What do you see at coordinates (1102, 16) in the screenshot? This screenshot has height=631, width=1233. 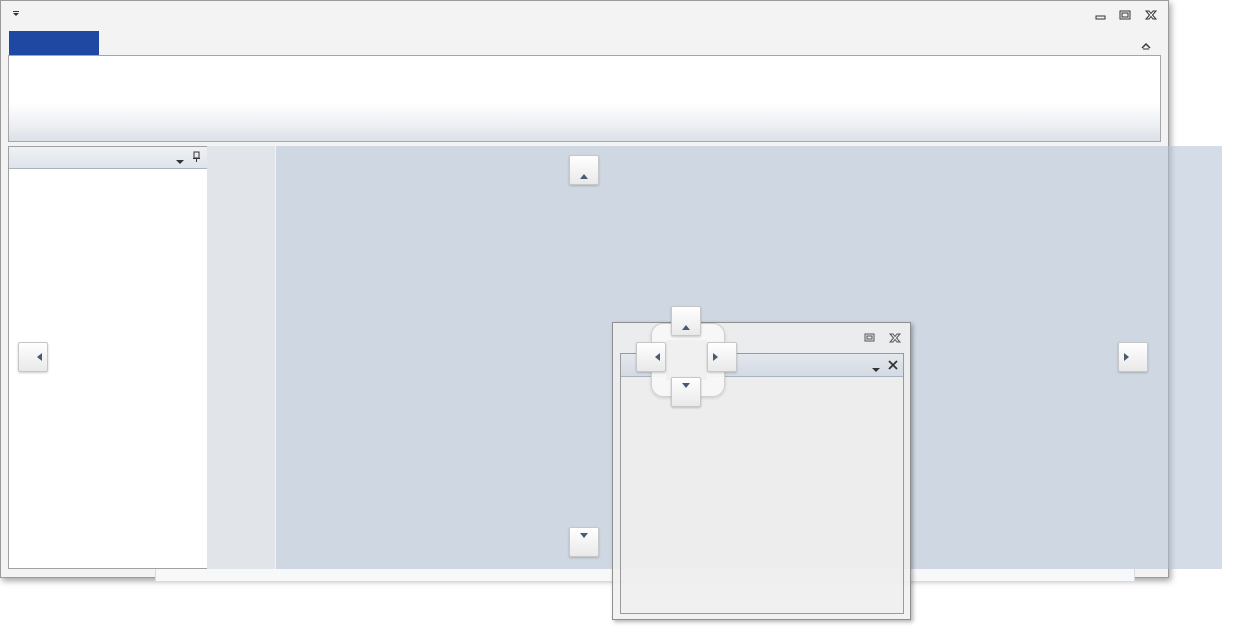 I see `minimize-icon` at bounding box center [1102, 16].